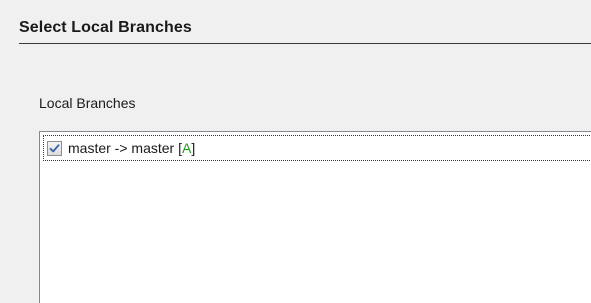  I want to click on page-title: Select Local Branches, so click(105, 27).